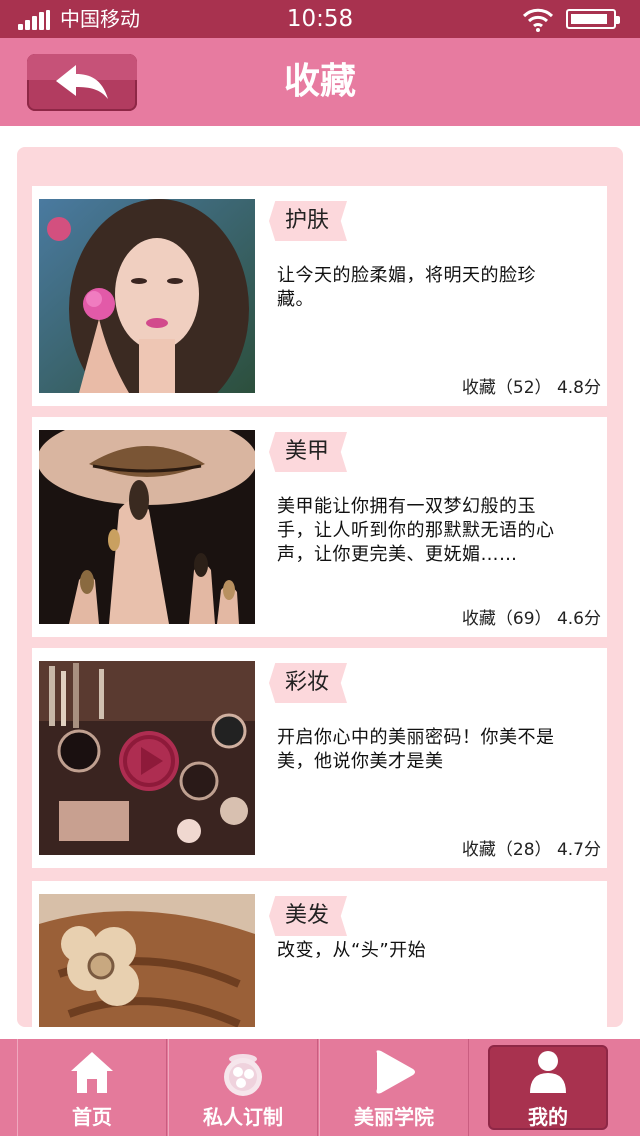 The image size is (640, 1136). Describe the element at coordinates (352, 950) in the screenshot. I see `card-description: 改变，从“头”开始` at that location.